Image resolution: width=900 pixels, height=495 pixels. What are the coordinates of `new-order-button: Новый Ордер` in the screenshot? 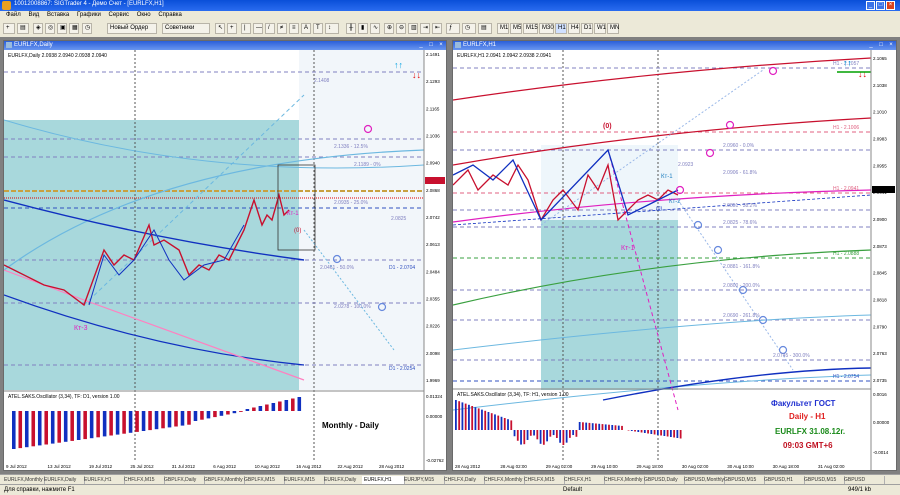 It's located at (132, 28).